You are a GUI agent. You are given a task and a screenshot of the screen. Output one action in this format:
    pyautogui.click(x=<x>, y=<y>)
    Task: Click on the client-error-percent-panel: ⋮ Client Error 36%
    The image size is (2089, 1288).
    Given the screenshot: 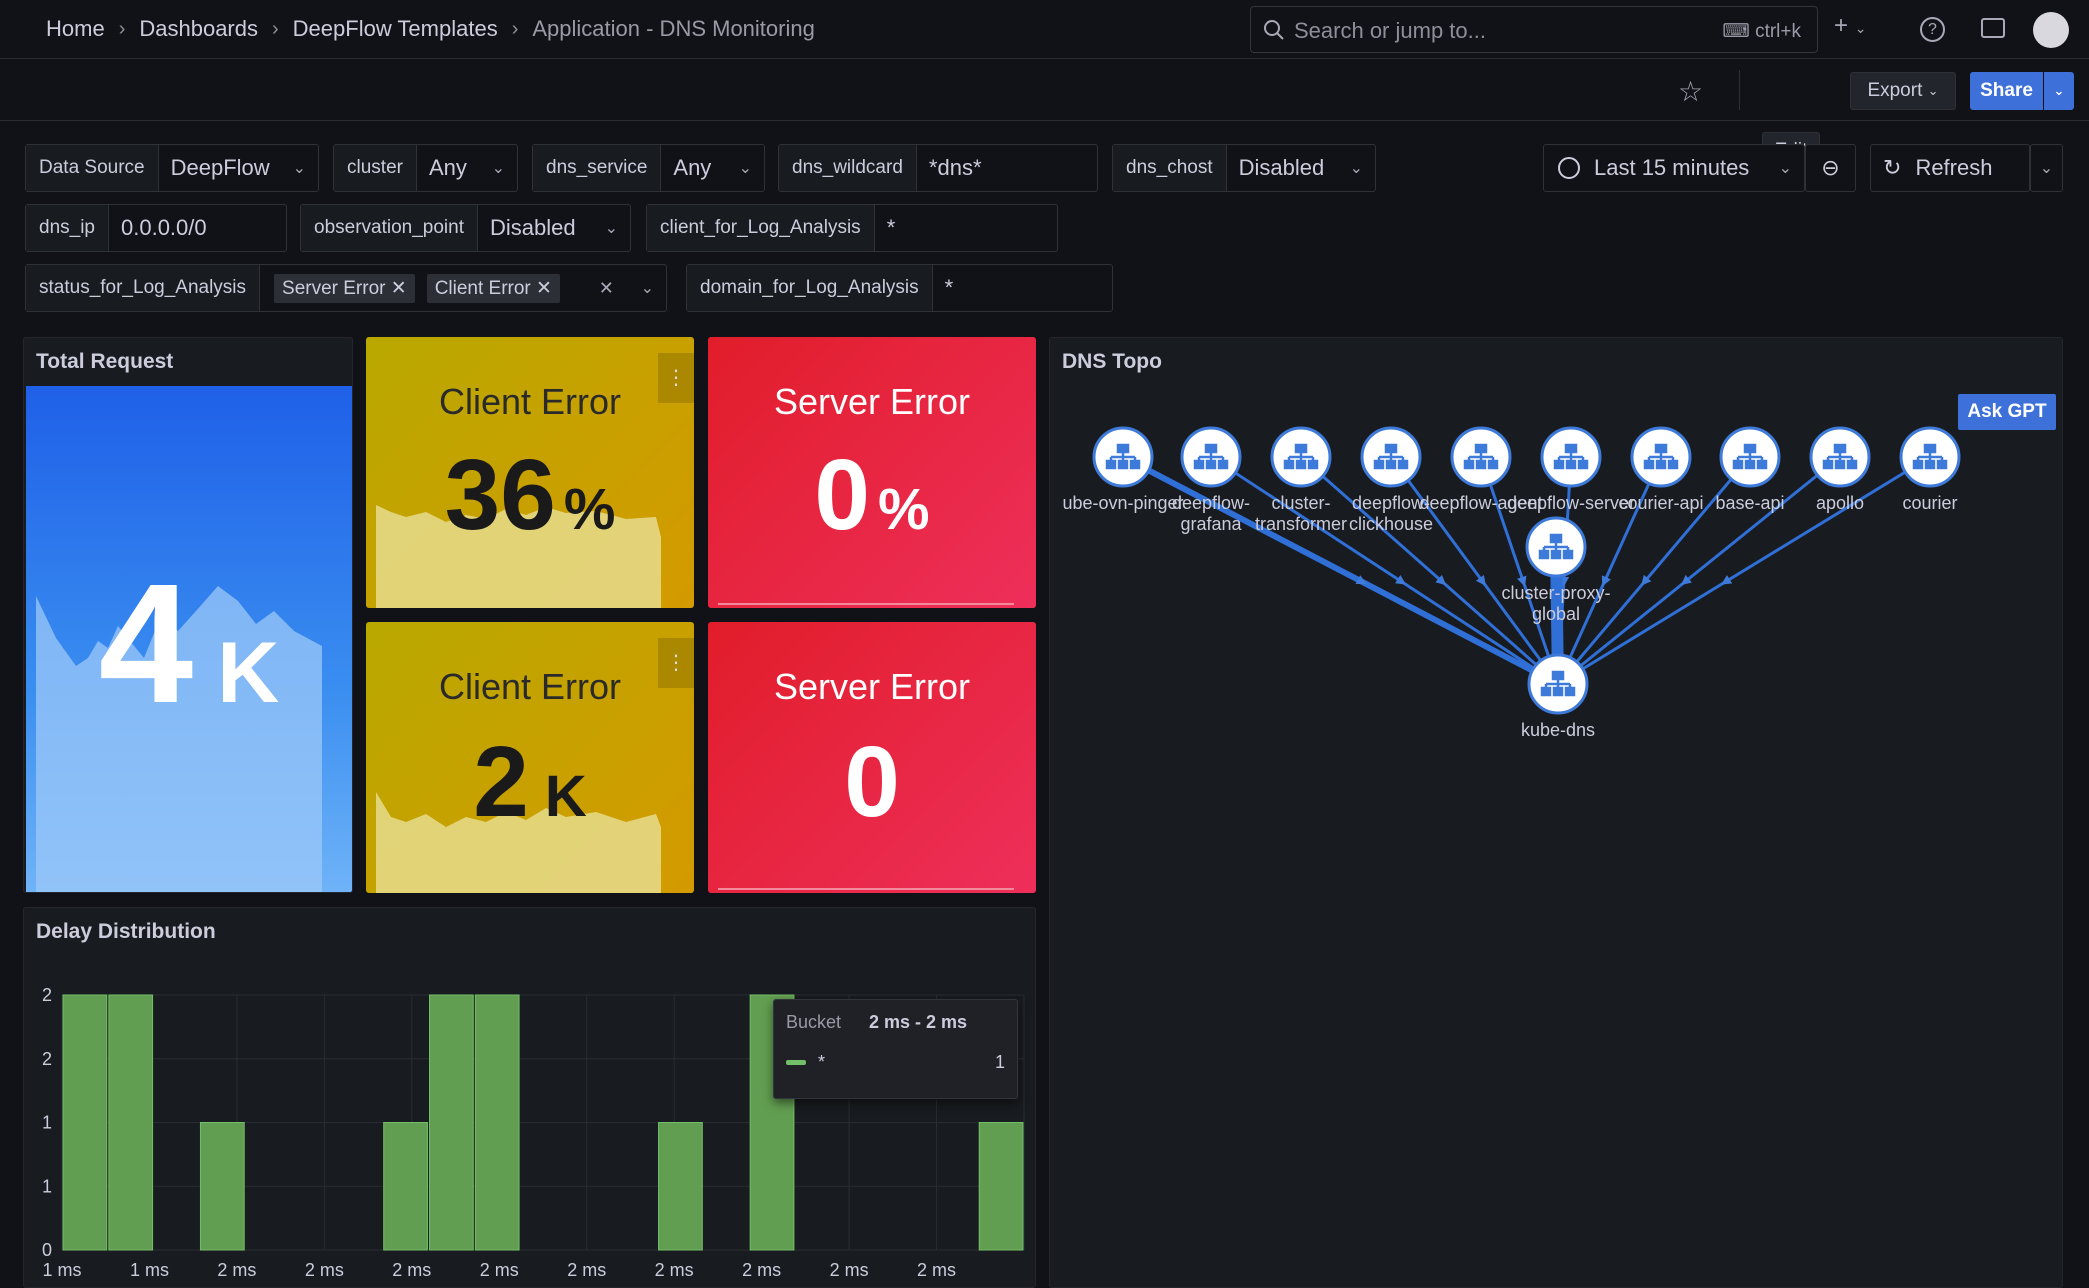 What is the action you would take?
    pyautogui.click(x=530, y=472)
    